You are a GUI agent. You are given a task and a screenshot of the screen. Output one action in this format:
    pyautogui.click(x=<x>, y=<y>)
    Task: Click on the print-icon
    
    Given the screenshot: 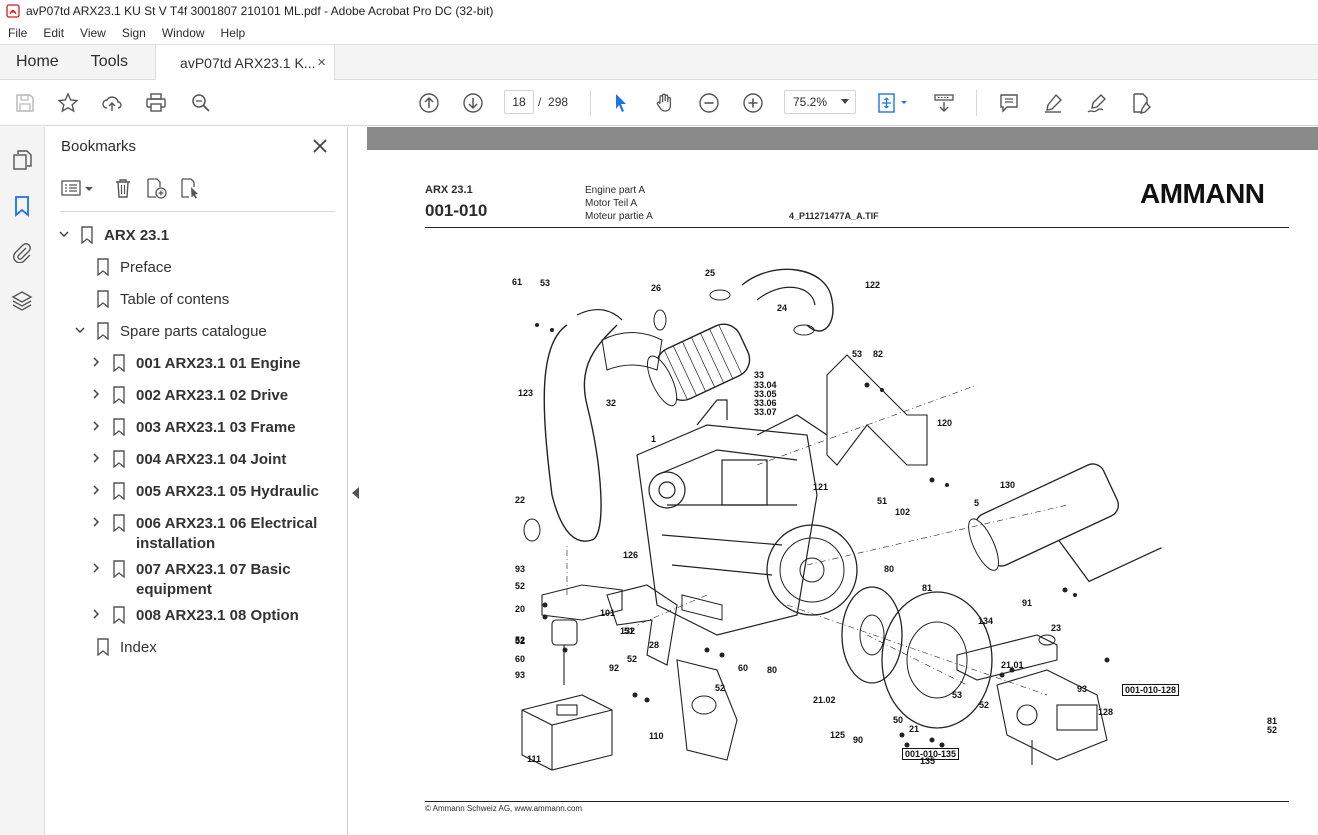 What is the action you would take?
    pyautogui.click(x=156, y=103)
    